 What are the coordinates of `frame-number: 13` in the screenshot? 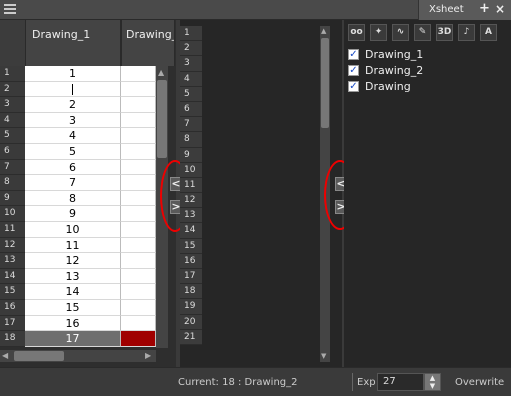 It's located at (191, 216).